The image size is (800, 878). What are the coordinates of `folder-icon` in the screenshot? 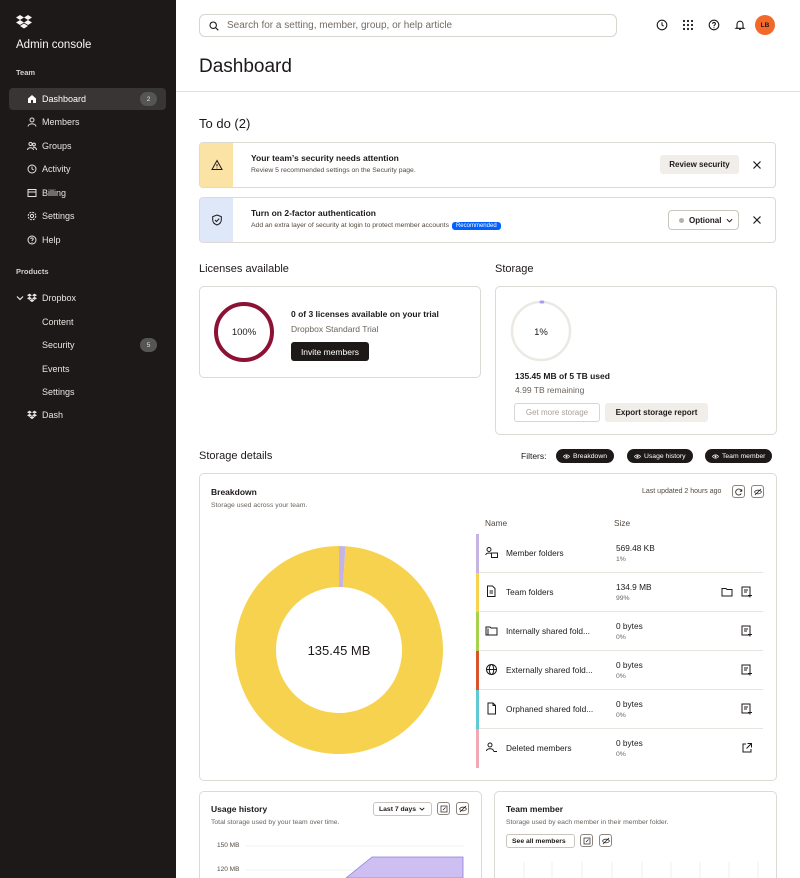 It's located at (727, 592).